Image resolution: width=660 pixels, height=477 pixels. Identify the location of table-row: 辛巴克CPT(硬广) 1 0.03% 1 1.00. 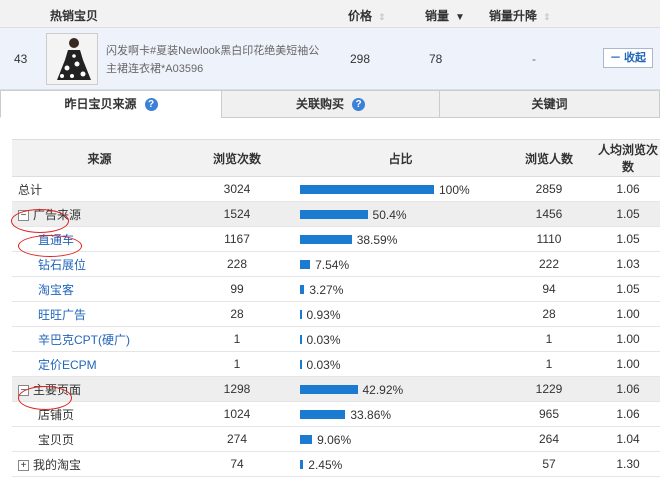
(336, 339).